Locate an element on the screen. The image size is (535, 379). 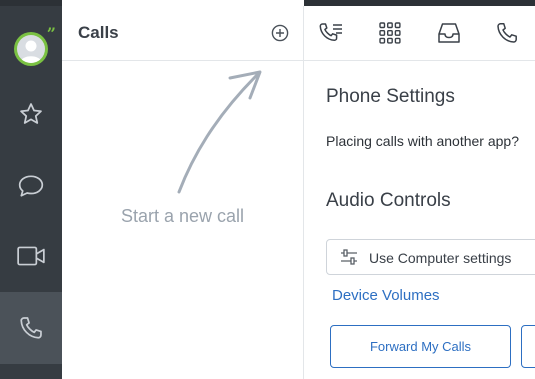
rail-item-video is located at coordinates (31, 256).